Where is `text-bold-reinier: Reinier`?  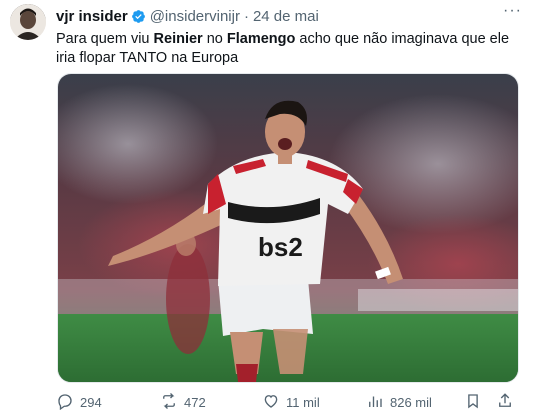 text-bold-reinier: Reinier is located at coordinates (178, 39).